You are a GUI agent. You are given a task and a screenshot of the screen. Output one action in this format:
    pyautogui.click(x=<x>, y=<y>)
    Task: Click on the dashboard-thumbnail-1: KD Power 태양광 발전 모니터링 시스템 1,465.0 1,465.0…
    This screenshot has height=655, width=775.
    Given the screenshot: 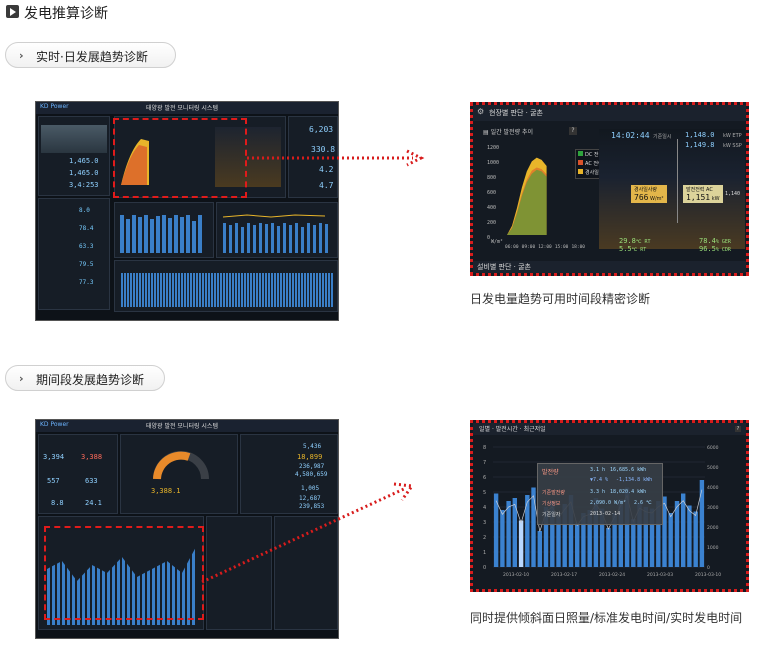 What is the action you would take?
    pyautogui.click(x=187, y=211)
    